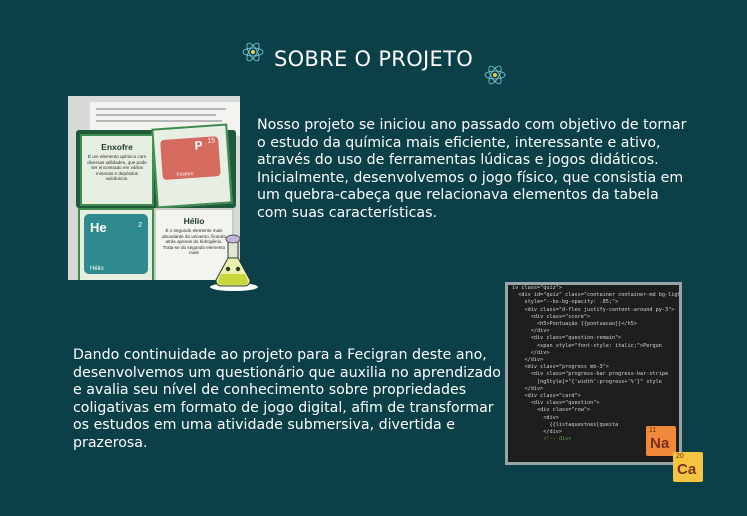  What do you see at coordinates (556, 403) in the screenshot?
I see `code-line: <div class="question">` at bounding box center [556, 403].